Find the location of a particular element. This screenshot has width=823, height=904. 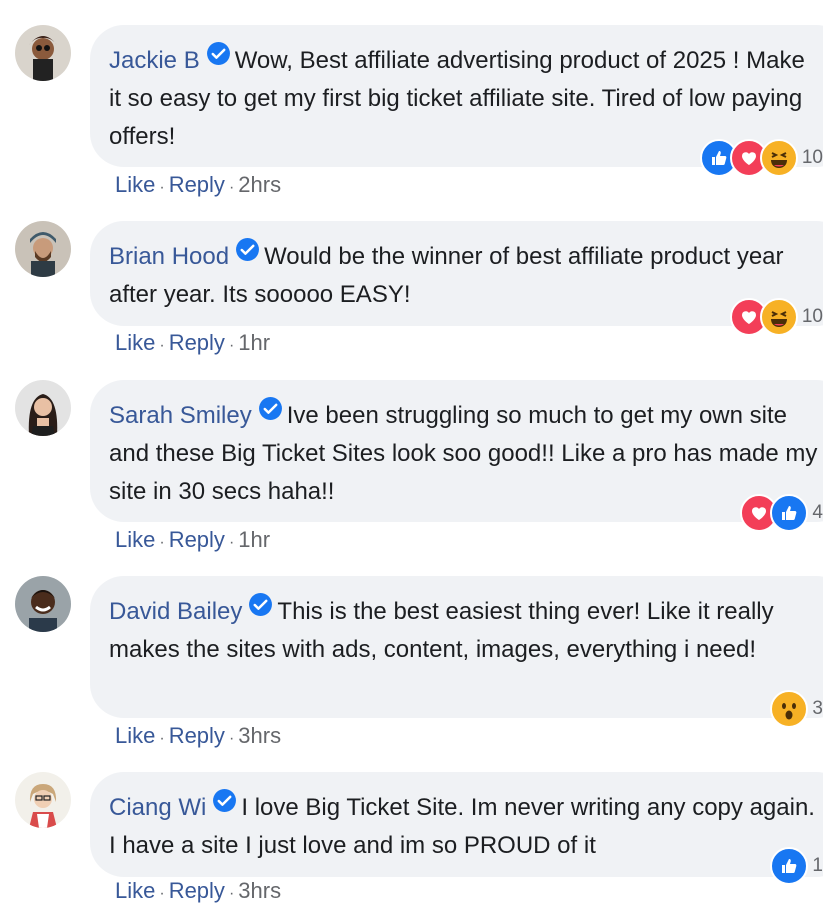

comment-time: 2hrs is located at coordinates (259, 184).